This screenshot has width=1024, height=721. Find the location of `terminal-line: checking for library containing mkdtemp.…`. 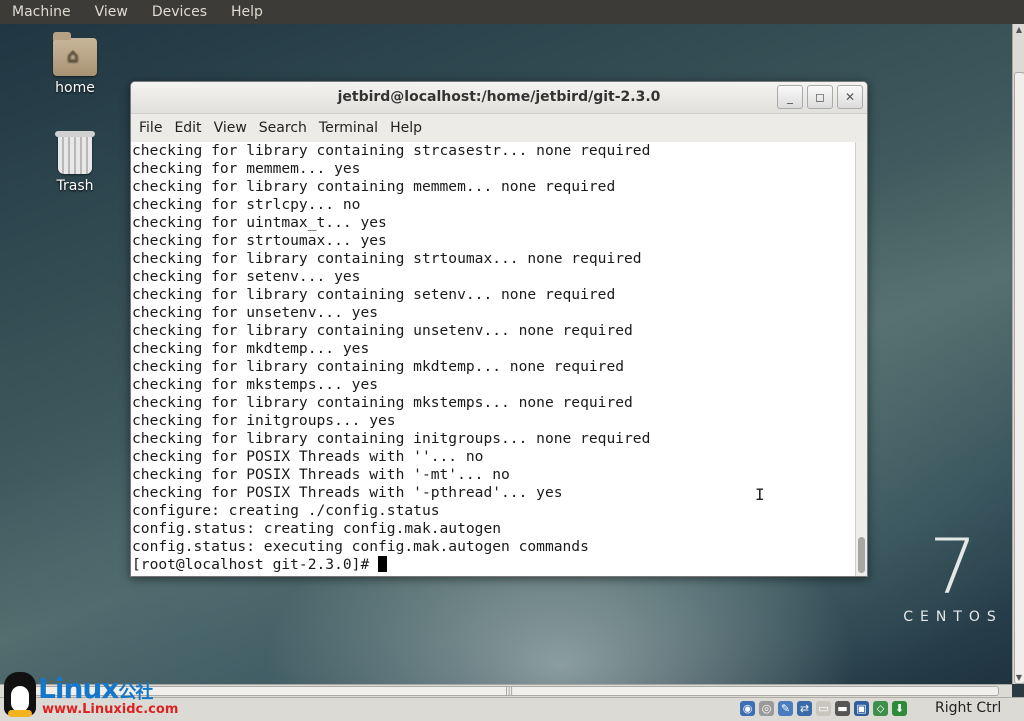

terminal-line: checking for library containing mkdtemp.… is located at coordinates (378, 366).